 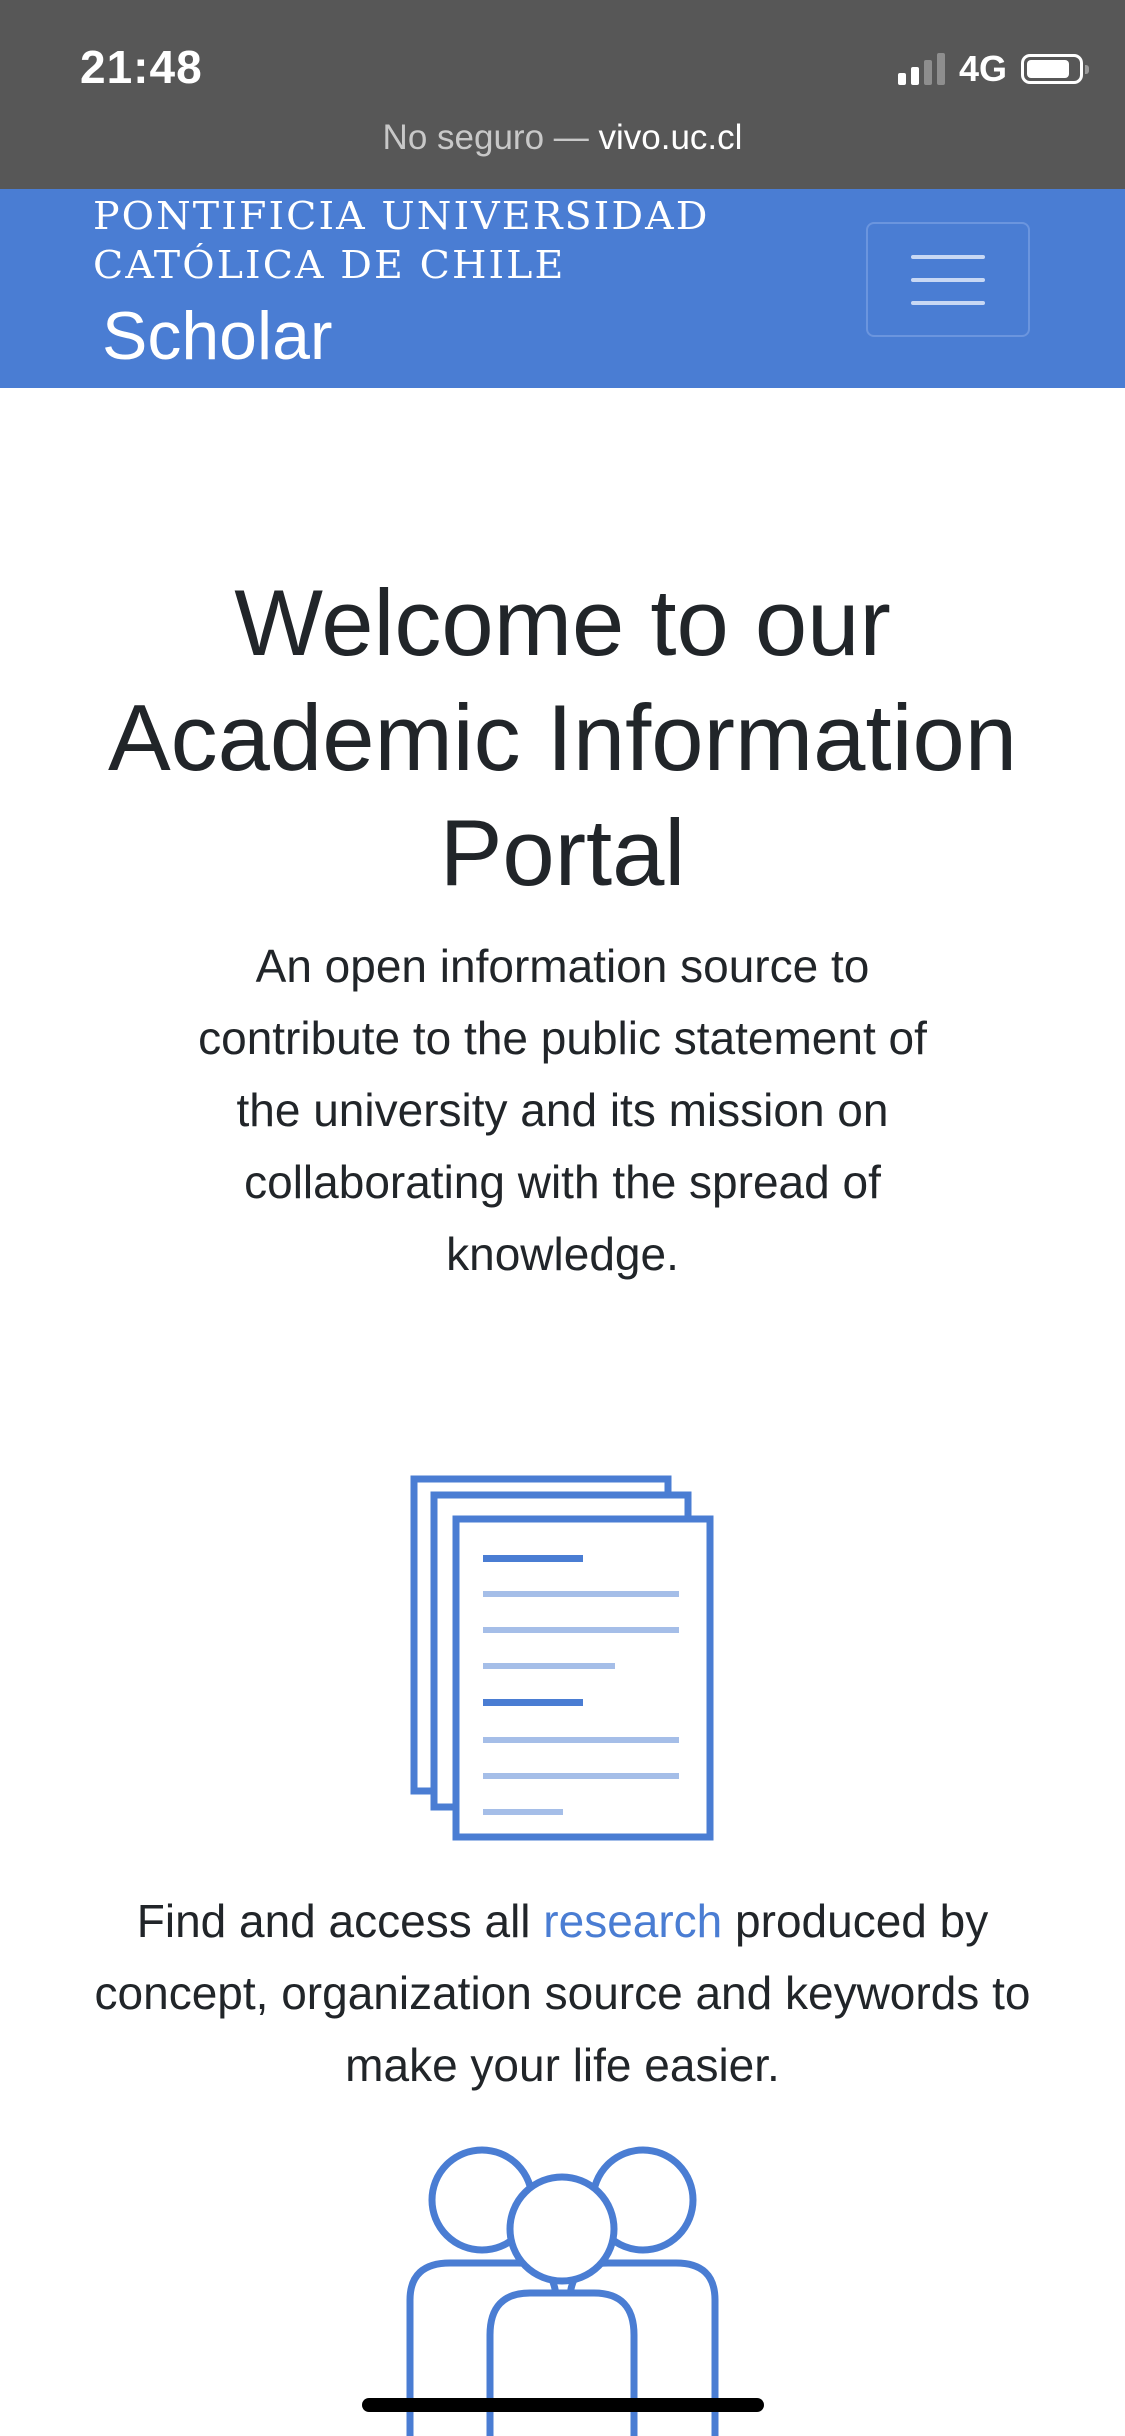 What do you see at coordinates (329, 265) in the screenshot?
I see `university-name-line2: CATÓLICA DE CHILE` at bounding box center [329, 265].